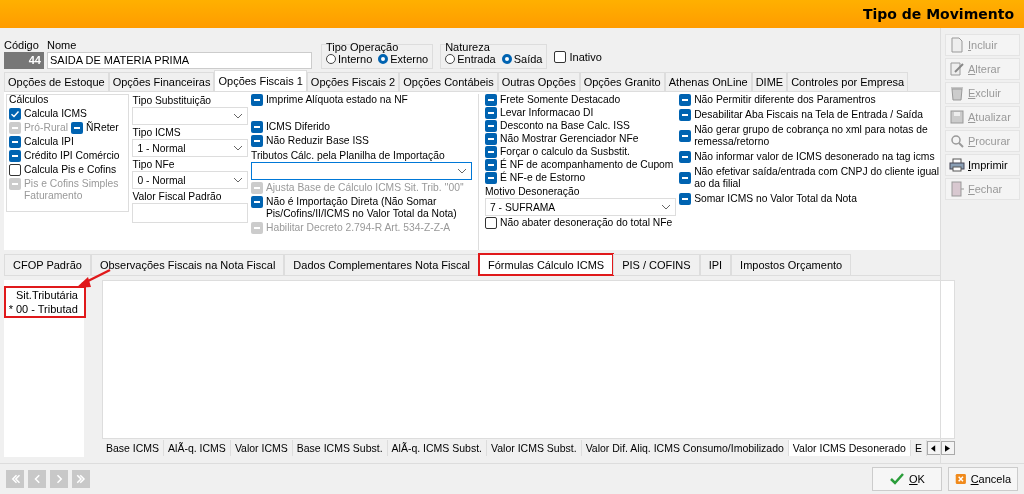  What do you see at coordinates (569, 139) in the screenshot?
I see `checkbox-label: Não Mostrar Gerenciador NFe` at bounding box center [569, 139].